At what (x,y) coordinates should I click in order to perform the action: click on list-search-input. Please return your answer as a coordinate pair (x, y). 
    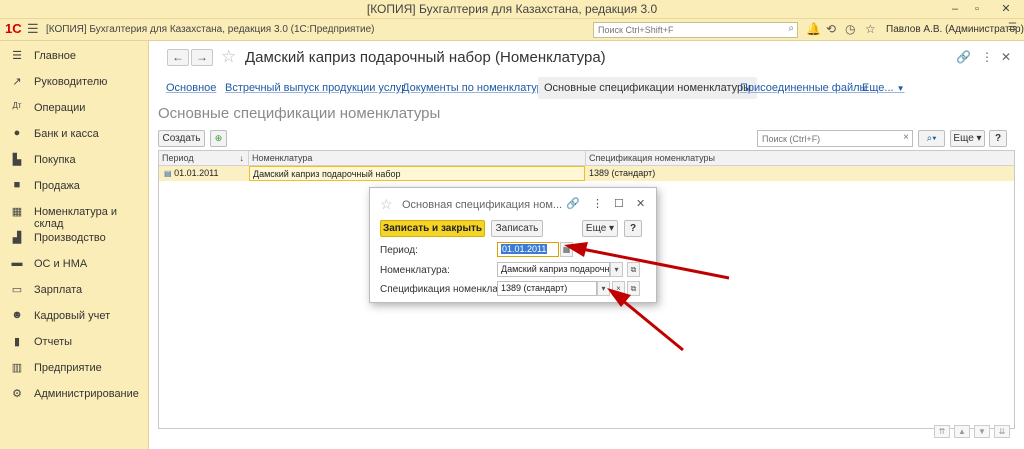
    Looking at the image, I should click on (827, 138).